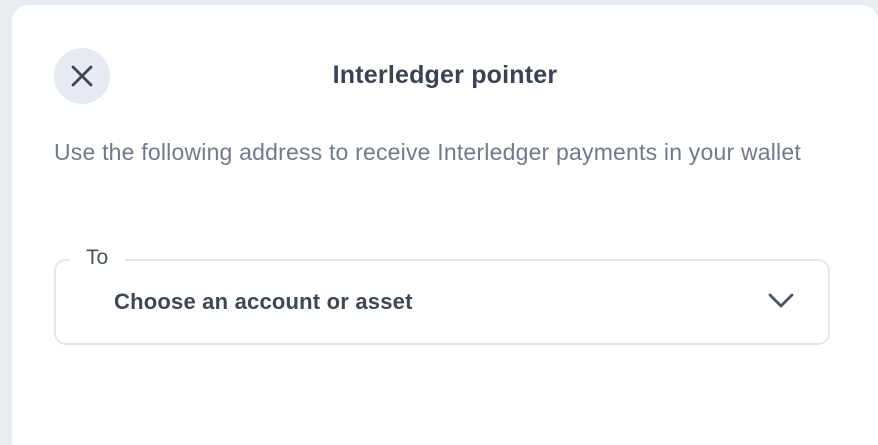 The image size is (878, 445). What do you see at coordinates (445, 75) in the screenshot?
I see `dialog-title: Interledger pointer` at bounding box center [445, 75].